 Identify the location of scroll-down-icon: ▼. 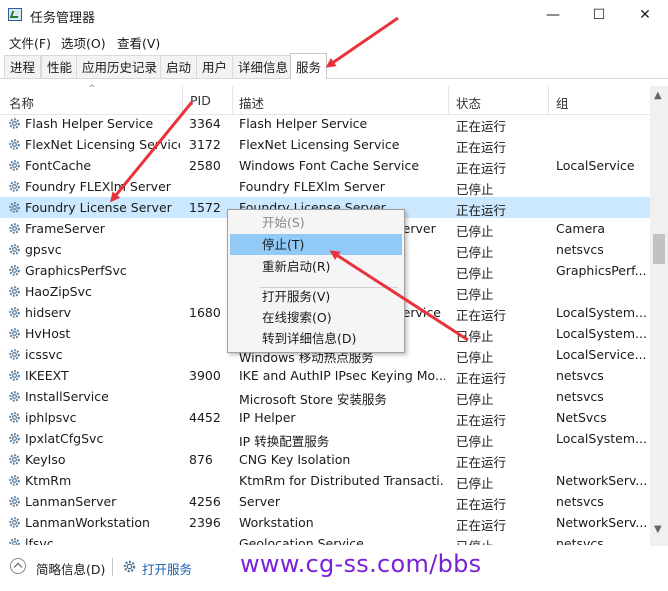
(658, 529).